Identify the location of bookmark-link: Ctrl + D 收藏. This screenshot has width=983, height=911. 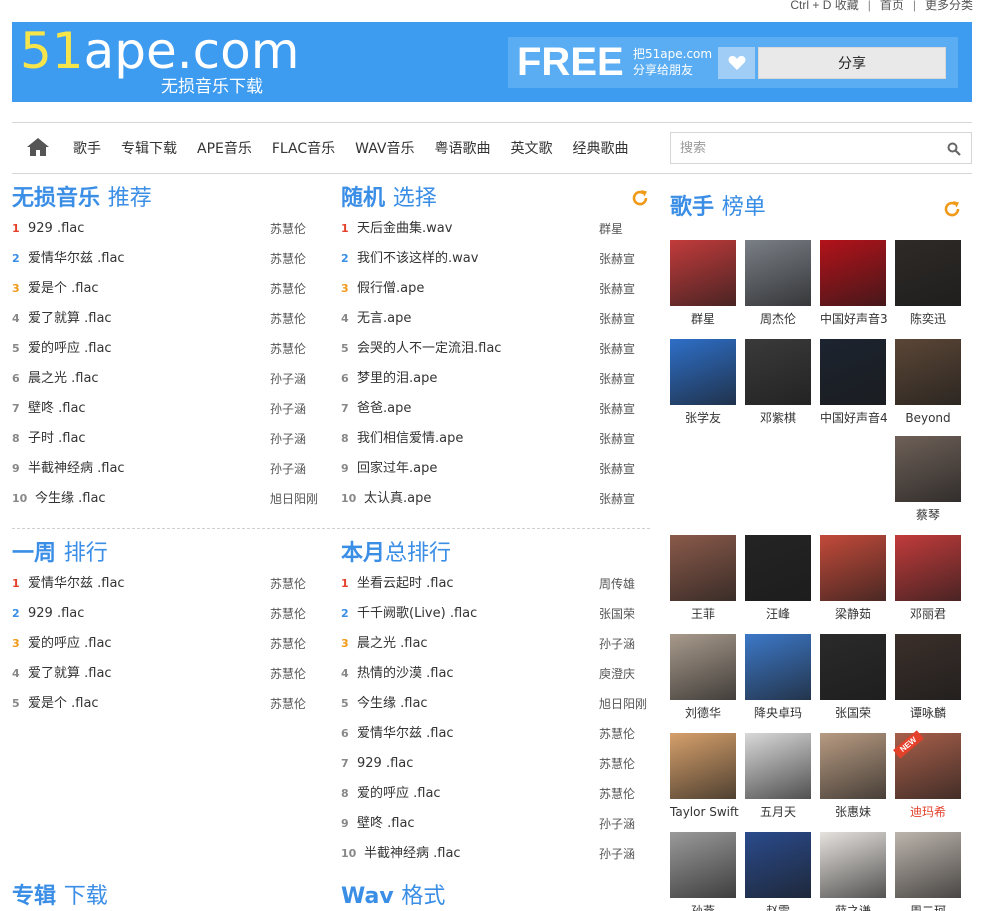
(824, 5).